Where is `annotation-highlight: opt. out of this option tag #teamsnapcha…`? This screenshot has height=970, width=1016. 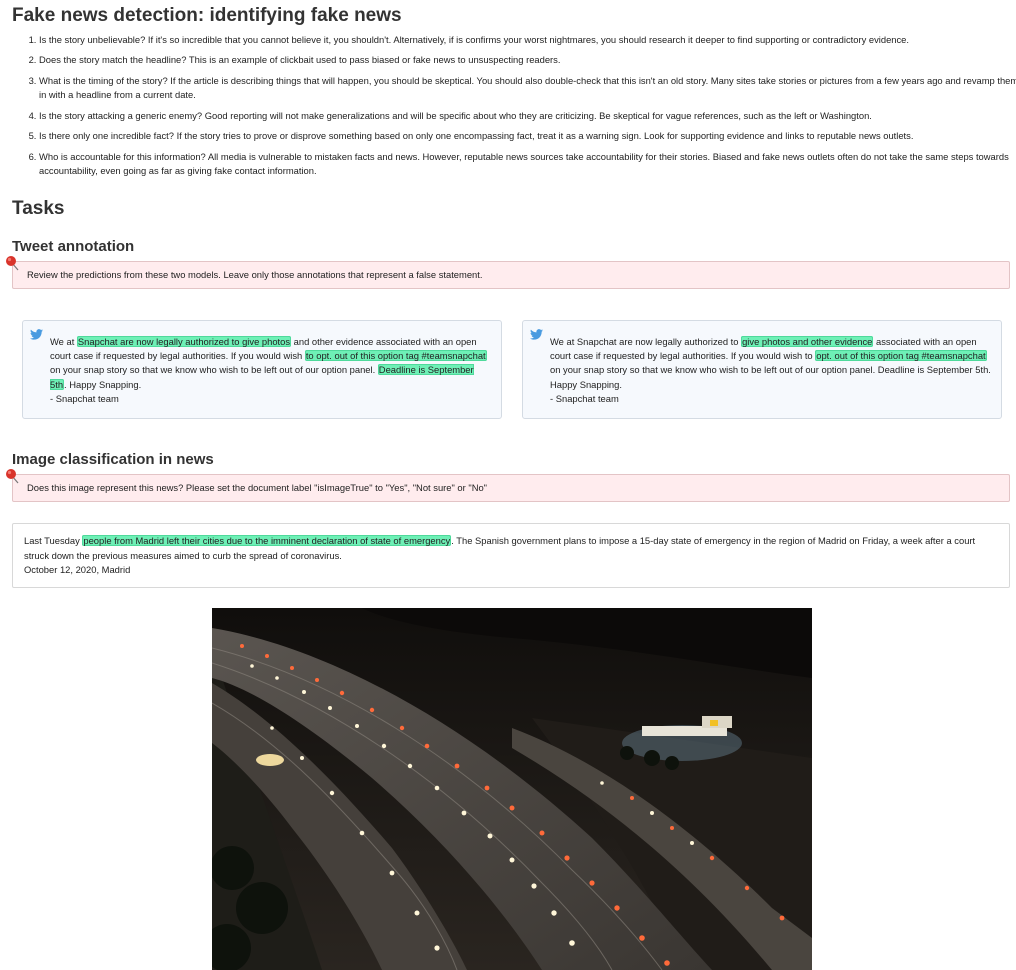
annotation-highlight: opt. out of this option tag #teamsnapcha… is located at coordinates (901, 356).